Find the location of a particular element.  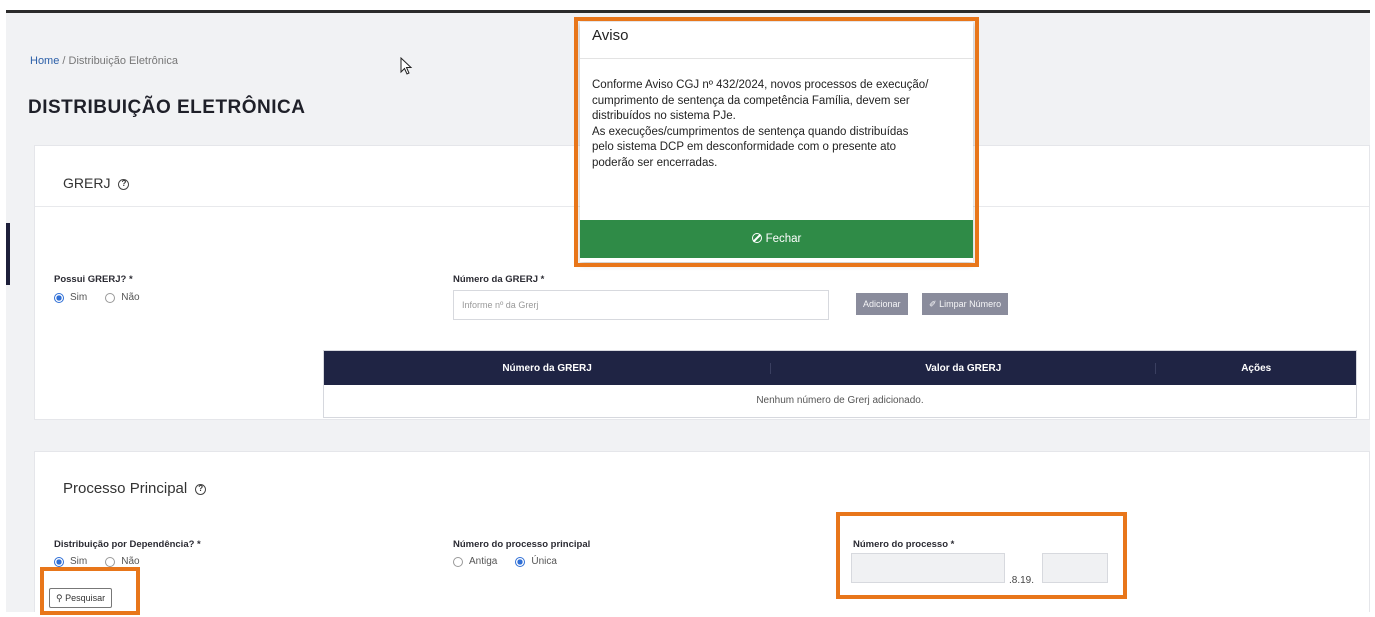

clear-number-button: ✐ Limpar Número is located at coordinates (965, 304).